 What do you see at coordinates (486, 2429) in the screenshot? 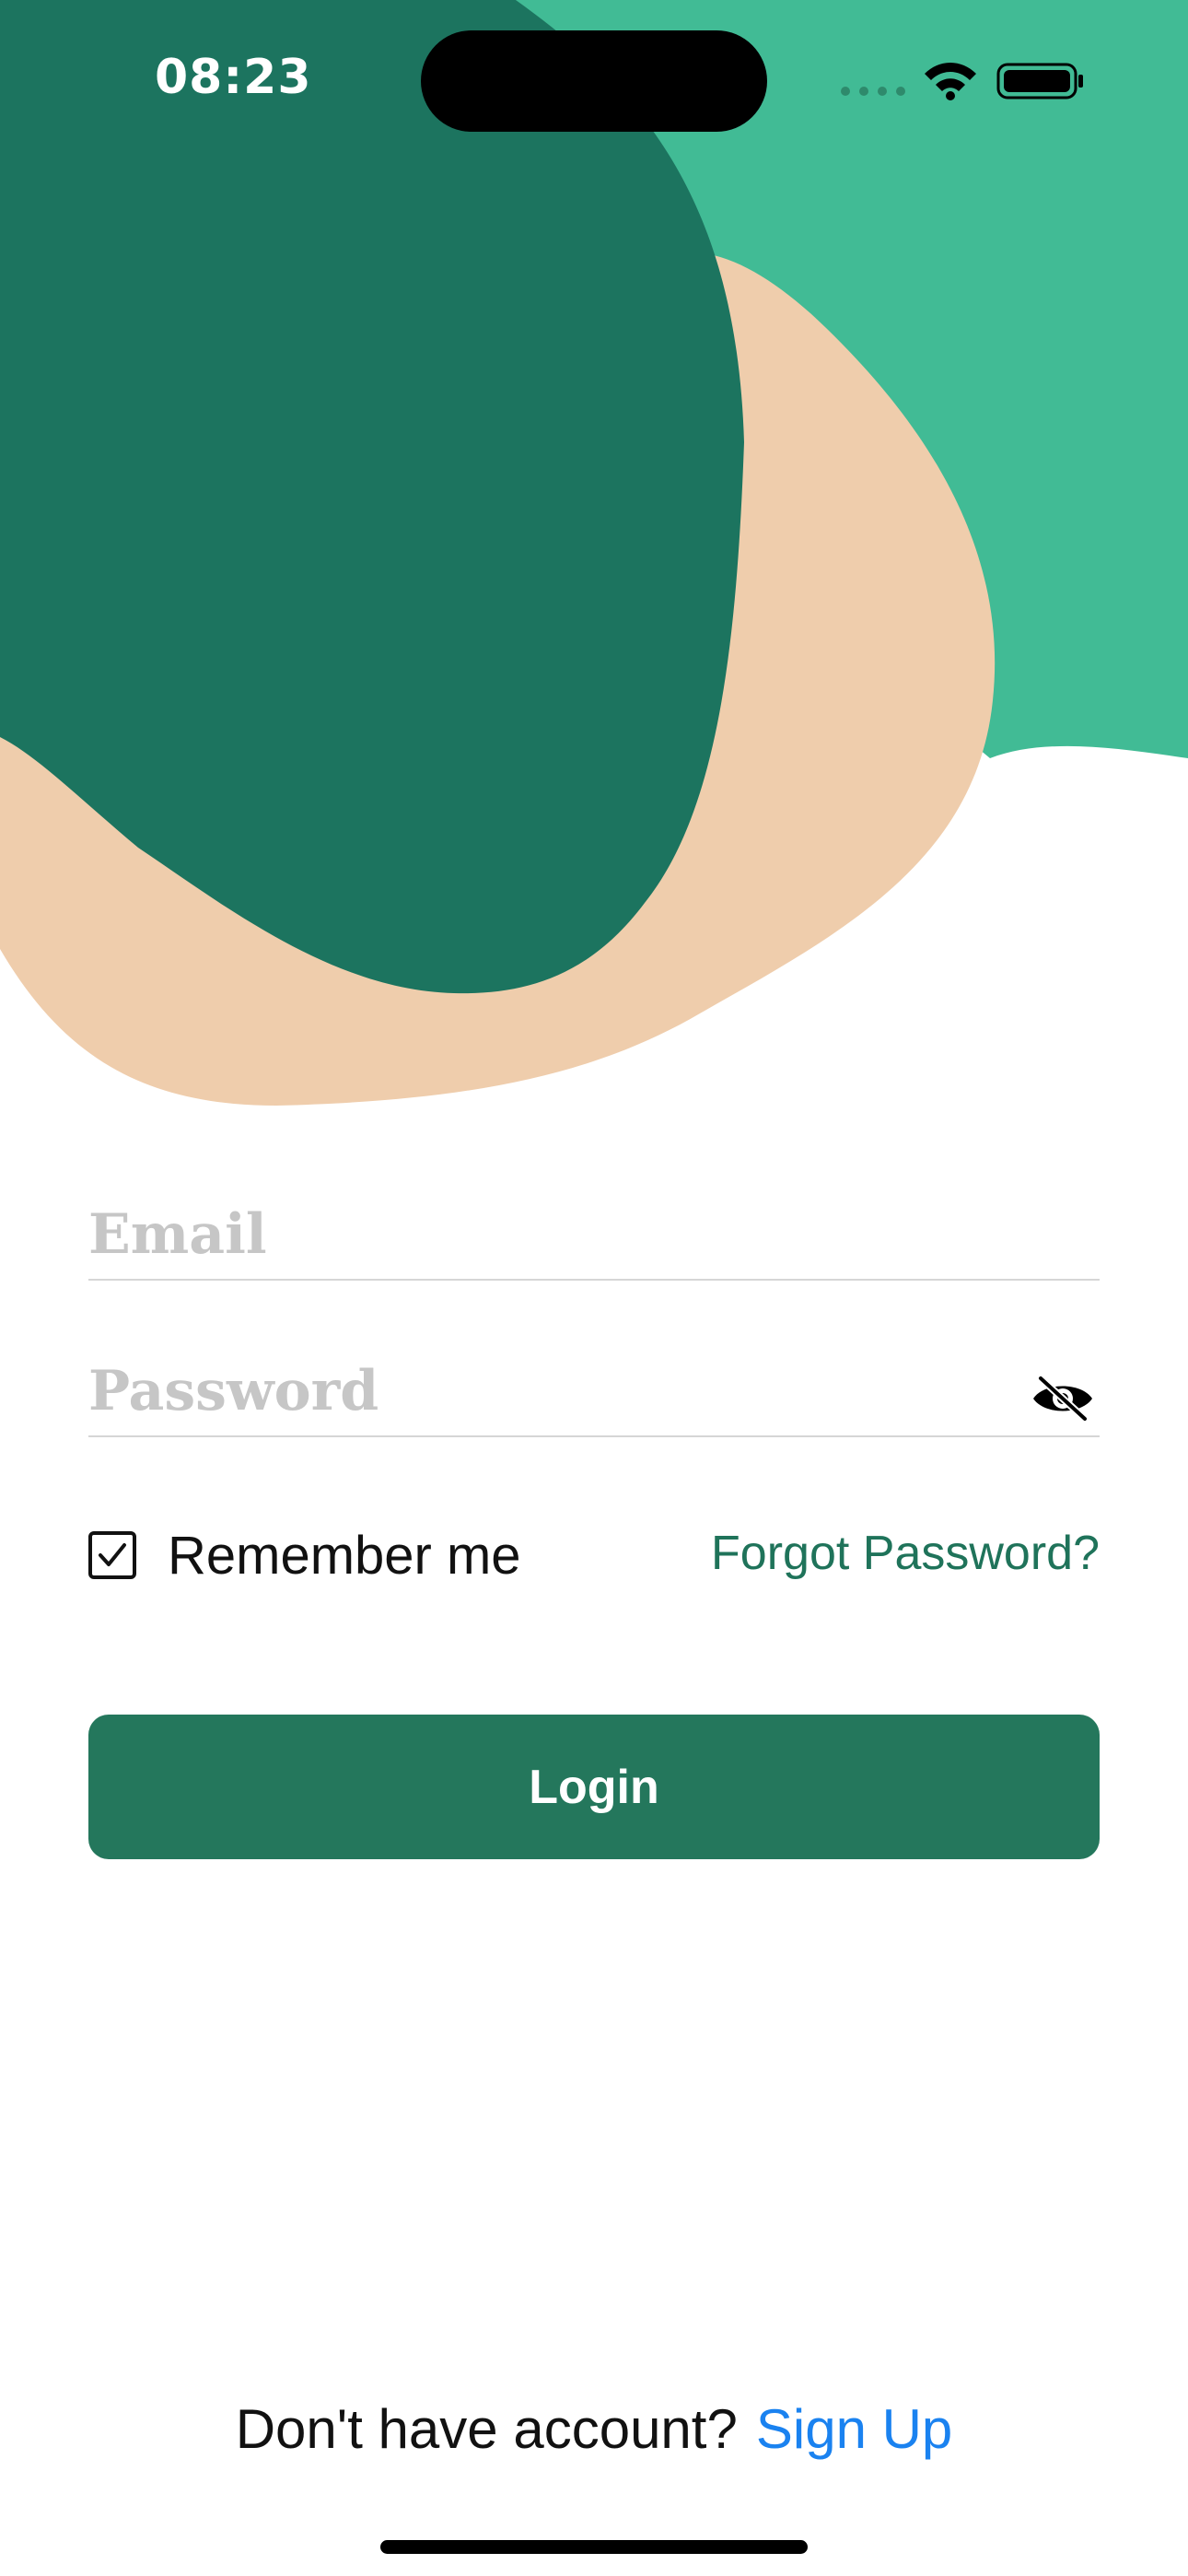
I see `signup-prompt-text: Don't have account?` at bounding box center [486, 2429].